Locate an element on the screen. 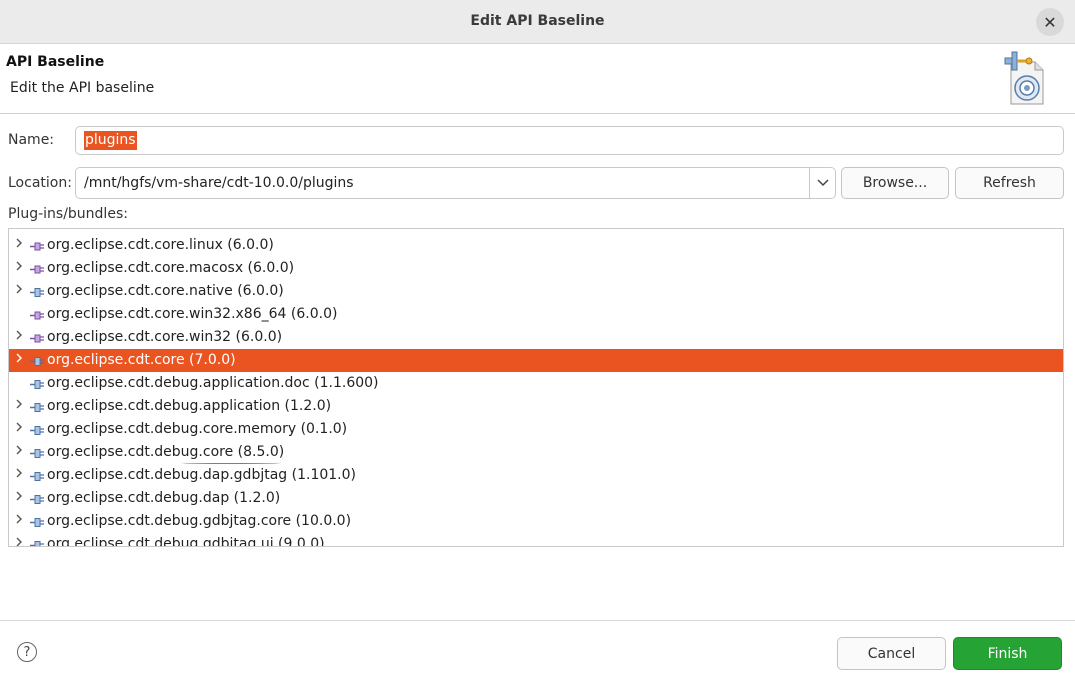 The image size is (1075, 685). name-value: plugins is located at coordinates (110, 140).